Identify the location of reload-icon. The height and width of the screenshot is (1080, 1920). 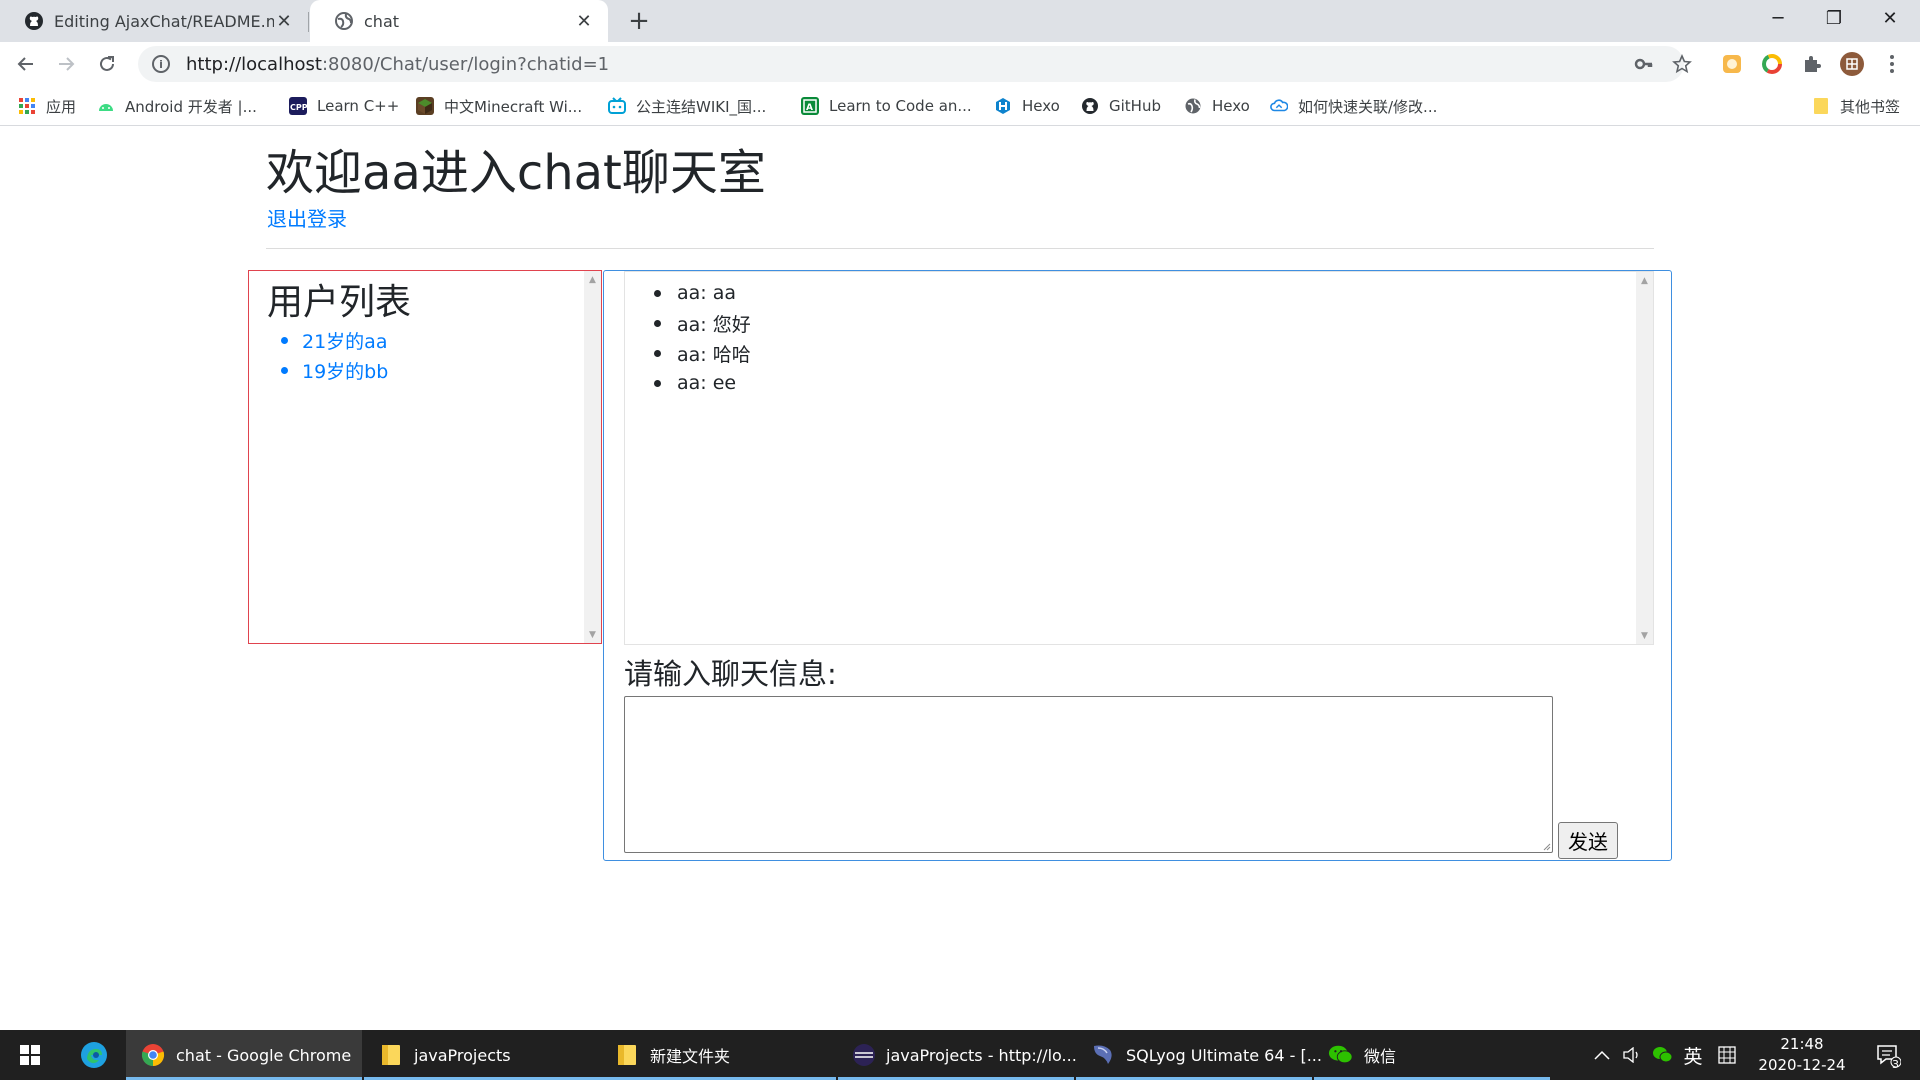
(107, 64).